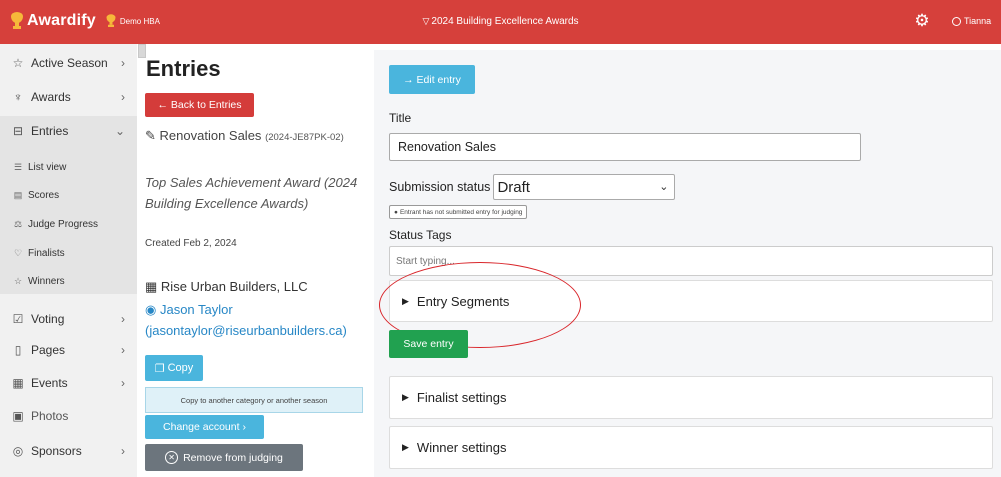 Image resolution: width=1001 pixels, height=477 pixels. Describe the element at coordinates (68, 253) in the screenshot. I see `sidebar-subitem-finalists: ♡ Finalists` at that location.